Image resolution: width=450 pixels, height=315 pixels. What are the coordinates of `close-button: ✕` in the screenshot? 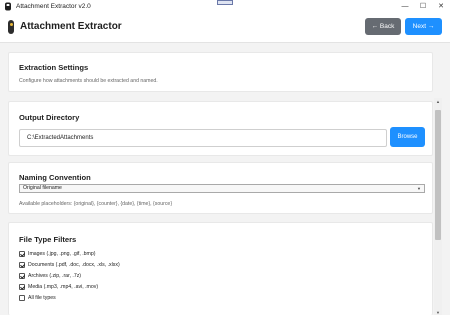 It's located at (441, 6).